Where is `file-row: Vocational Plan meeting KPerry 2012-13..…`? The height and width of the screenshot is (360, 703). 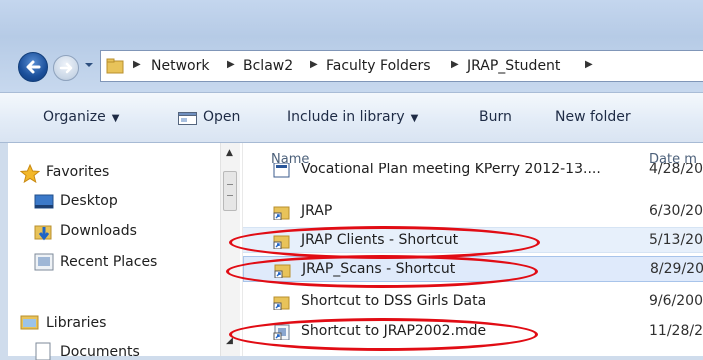
file-row: Vocational Plan meeting KPerry 2012-13..… is located at coordinates (473, 172).